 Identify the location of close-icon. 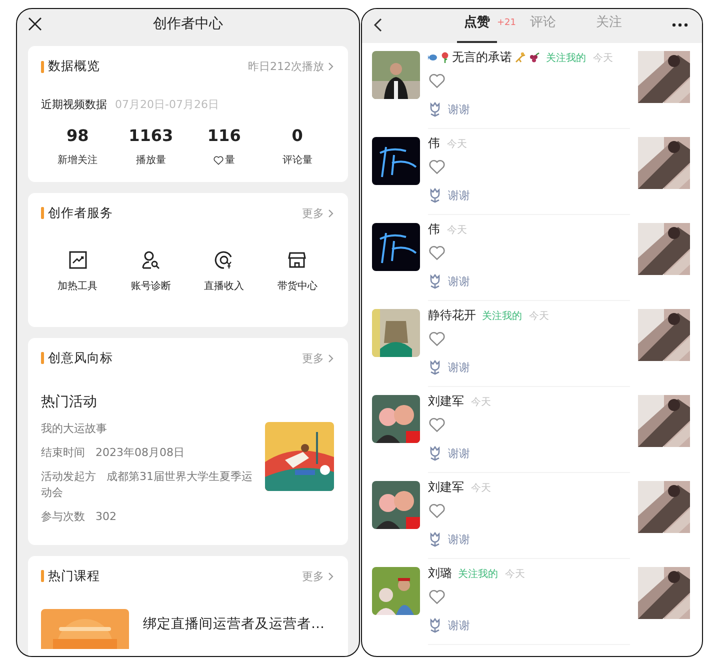
(35, 24).